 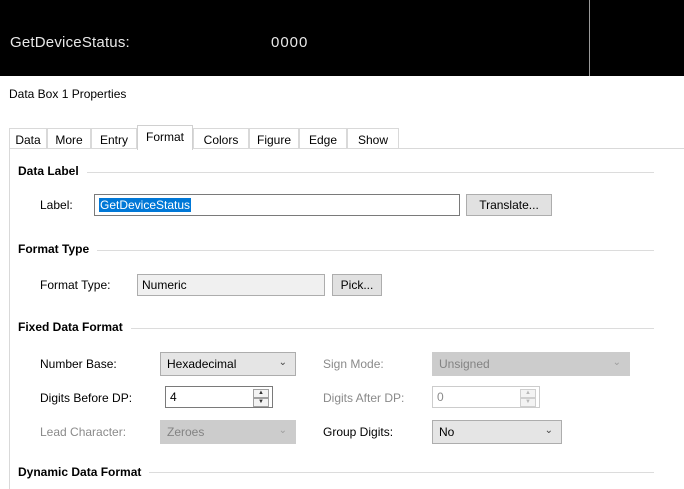 I want to click on label-caption: Label:, so click(x=56, y=205).